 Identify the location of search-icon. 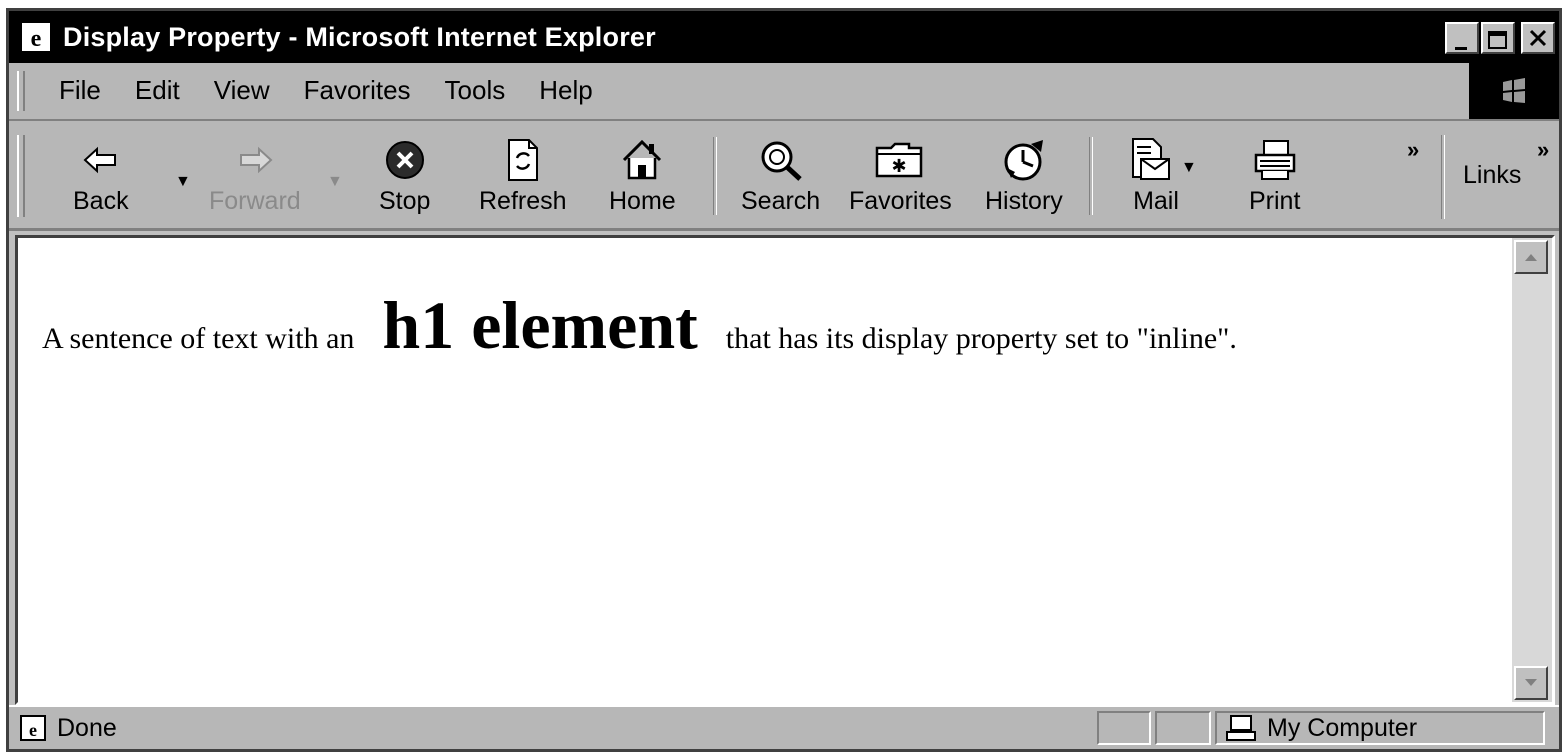
(781, 160).